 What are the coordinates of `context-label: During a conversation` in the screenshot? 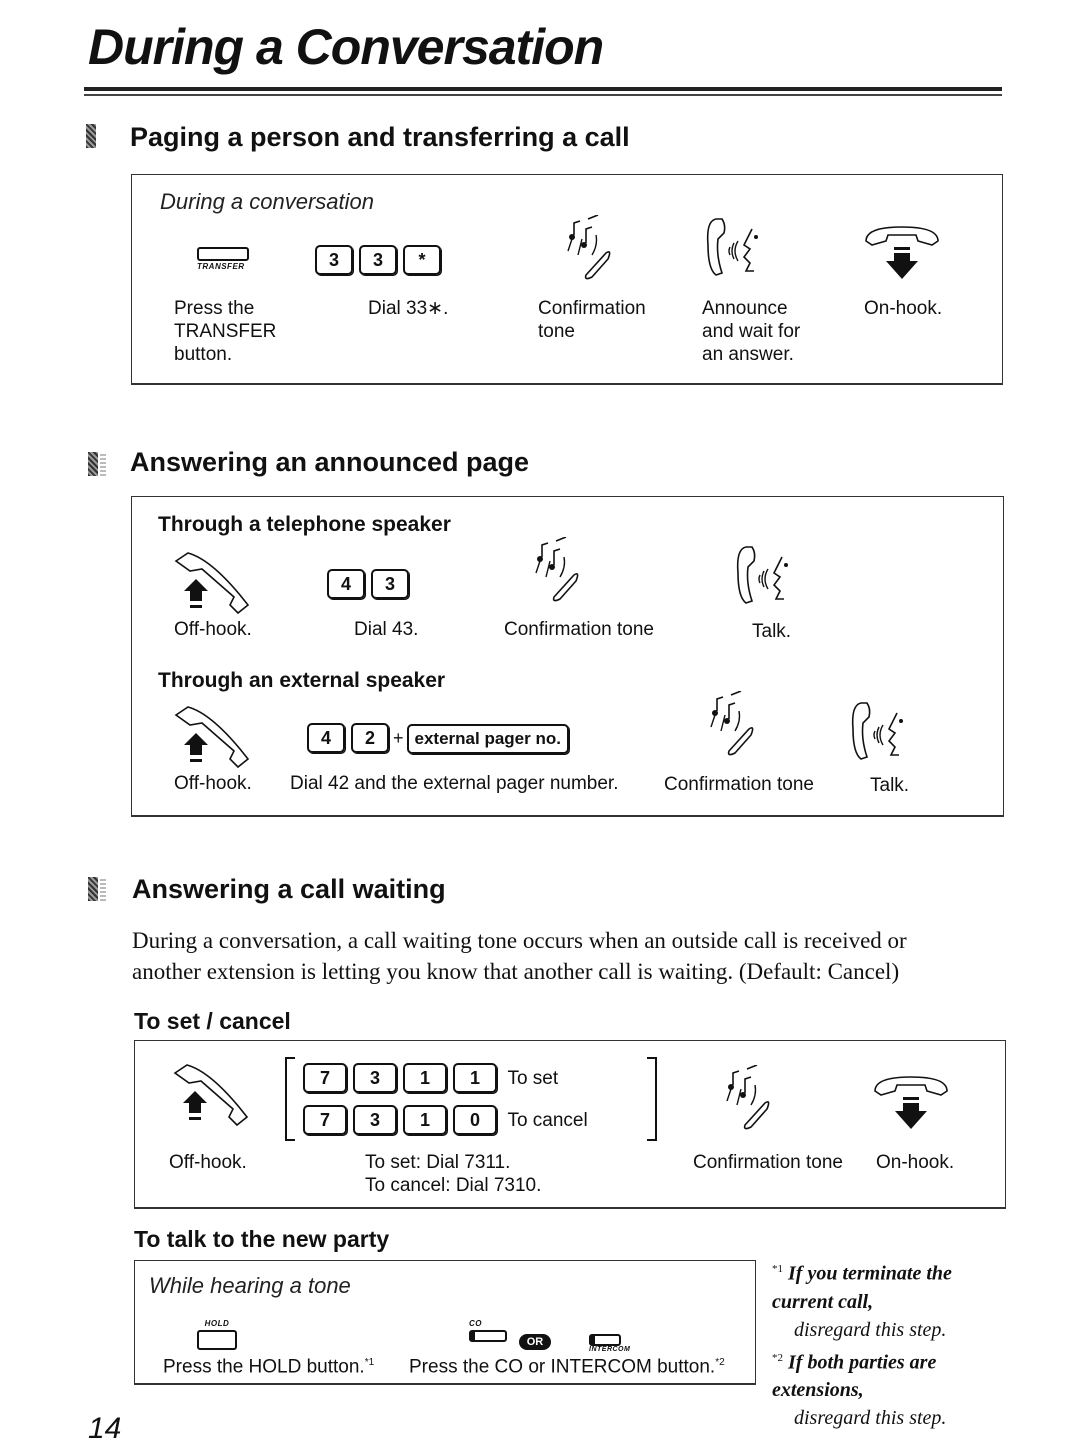 It's located at (267, 201).